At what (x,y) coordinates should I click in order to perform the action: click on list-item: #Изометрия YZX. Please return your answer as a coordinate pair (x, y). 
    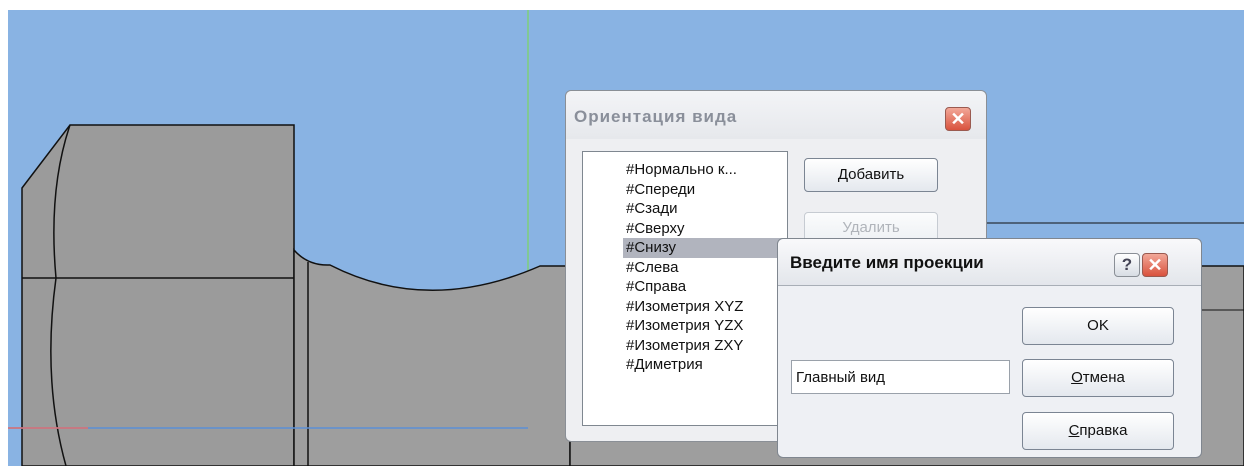
    Looking at the image, I should click on (705, 326).